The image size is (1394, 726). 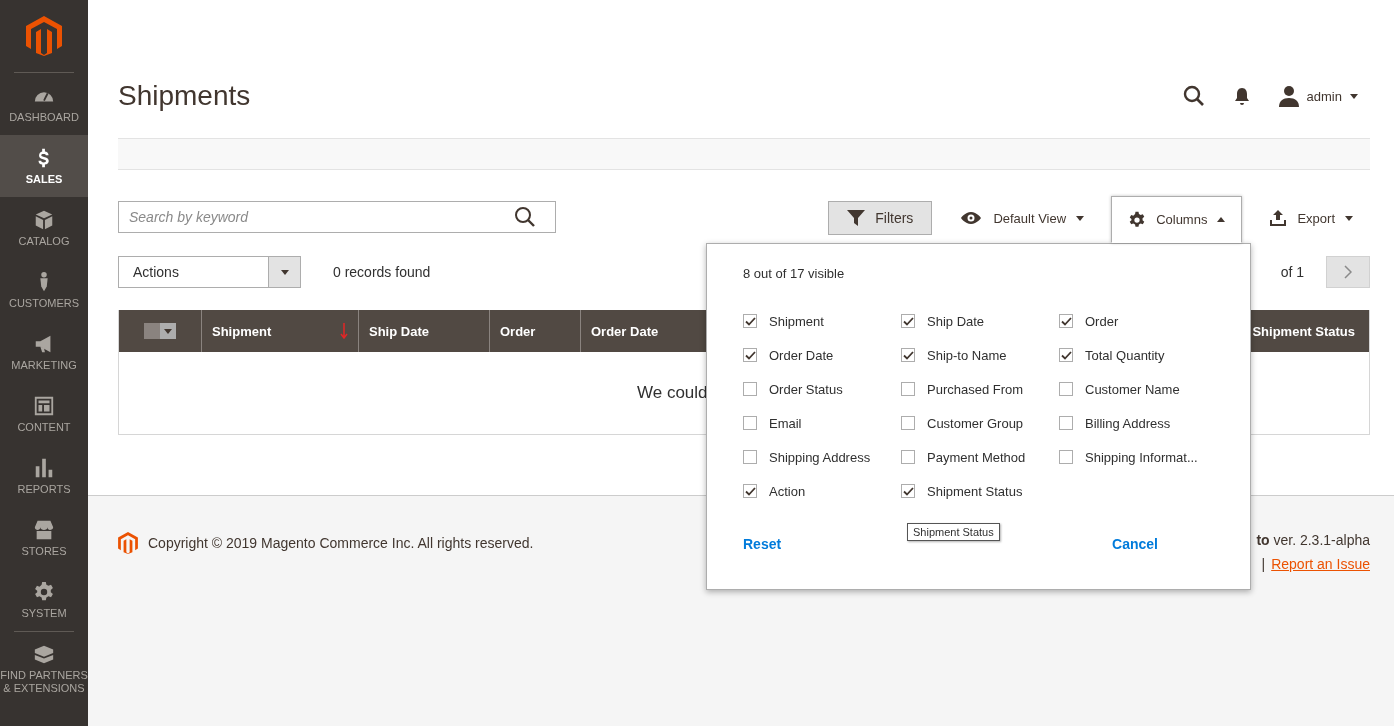 What do you see at coordinates (44, 290) in the screenshot?
I see `sidebar-item: CUSTOMERS` at bounding box center [44, 290].